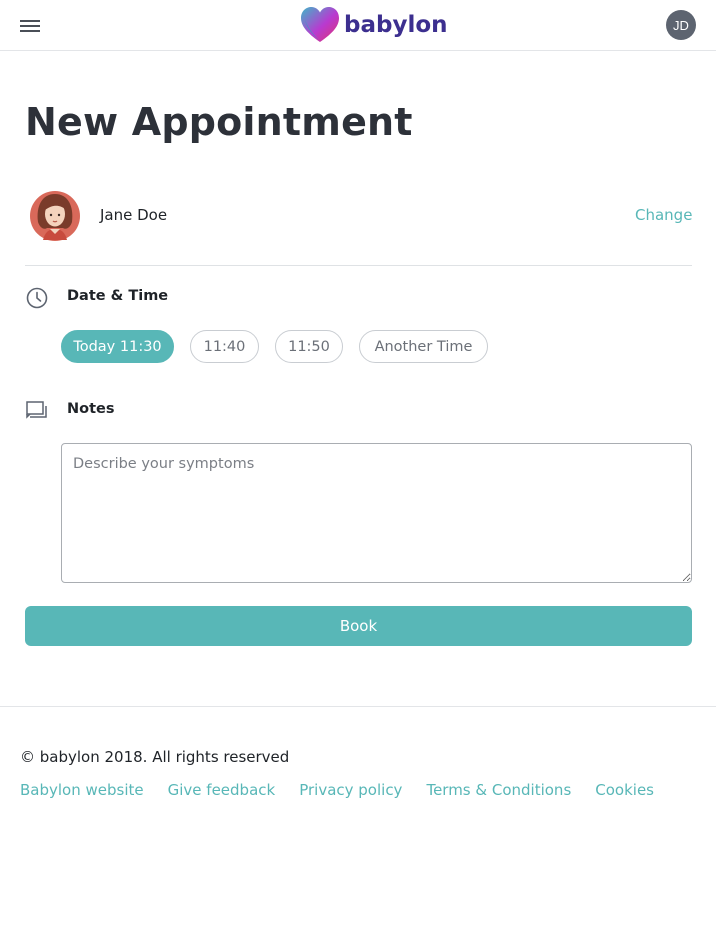 This screenshot has width=716, height=929. I want to click on footer-link-terms-conditions: Terms & Conditions, so click(498, 790).